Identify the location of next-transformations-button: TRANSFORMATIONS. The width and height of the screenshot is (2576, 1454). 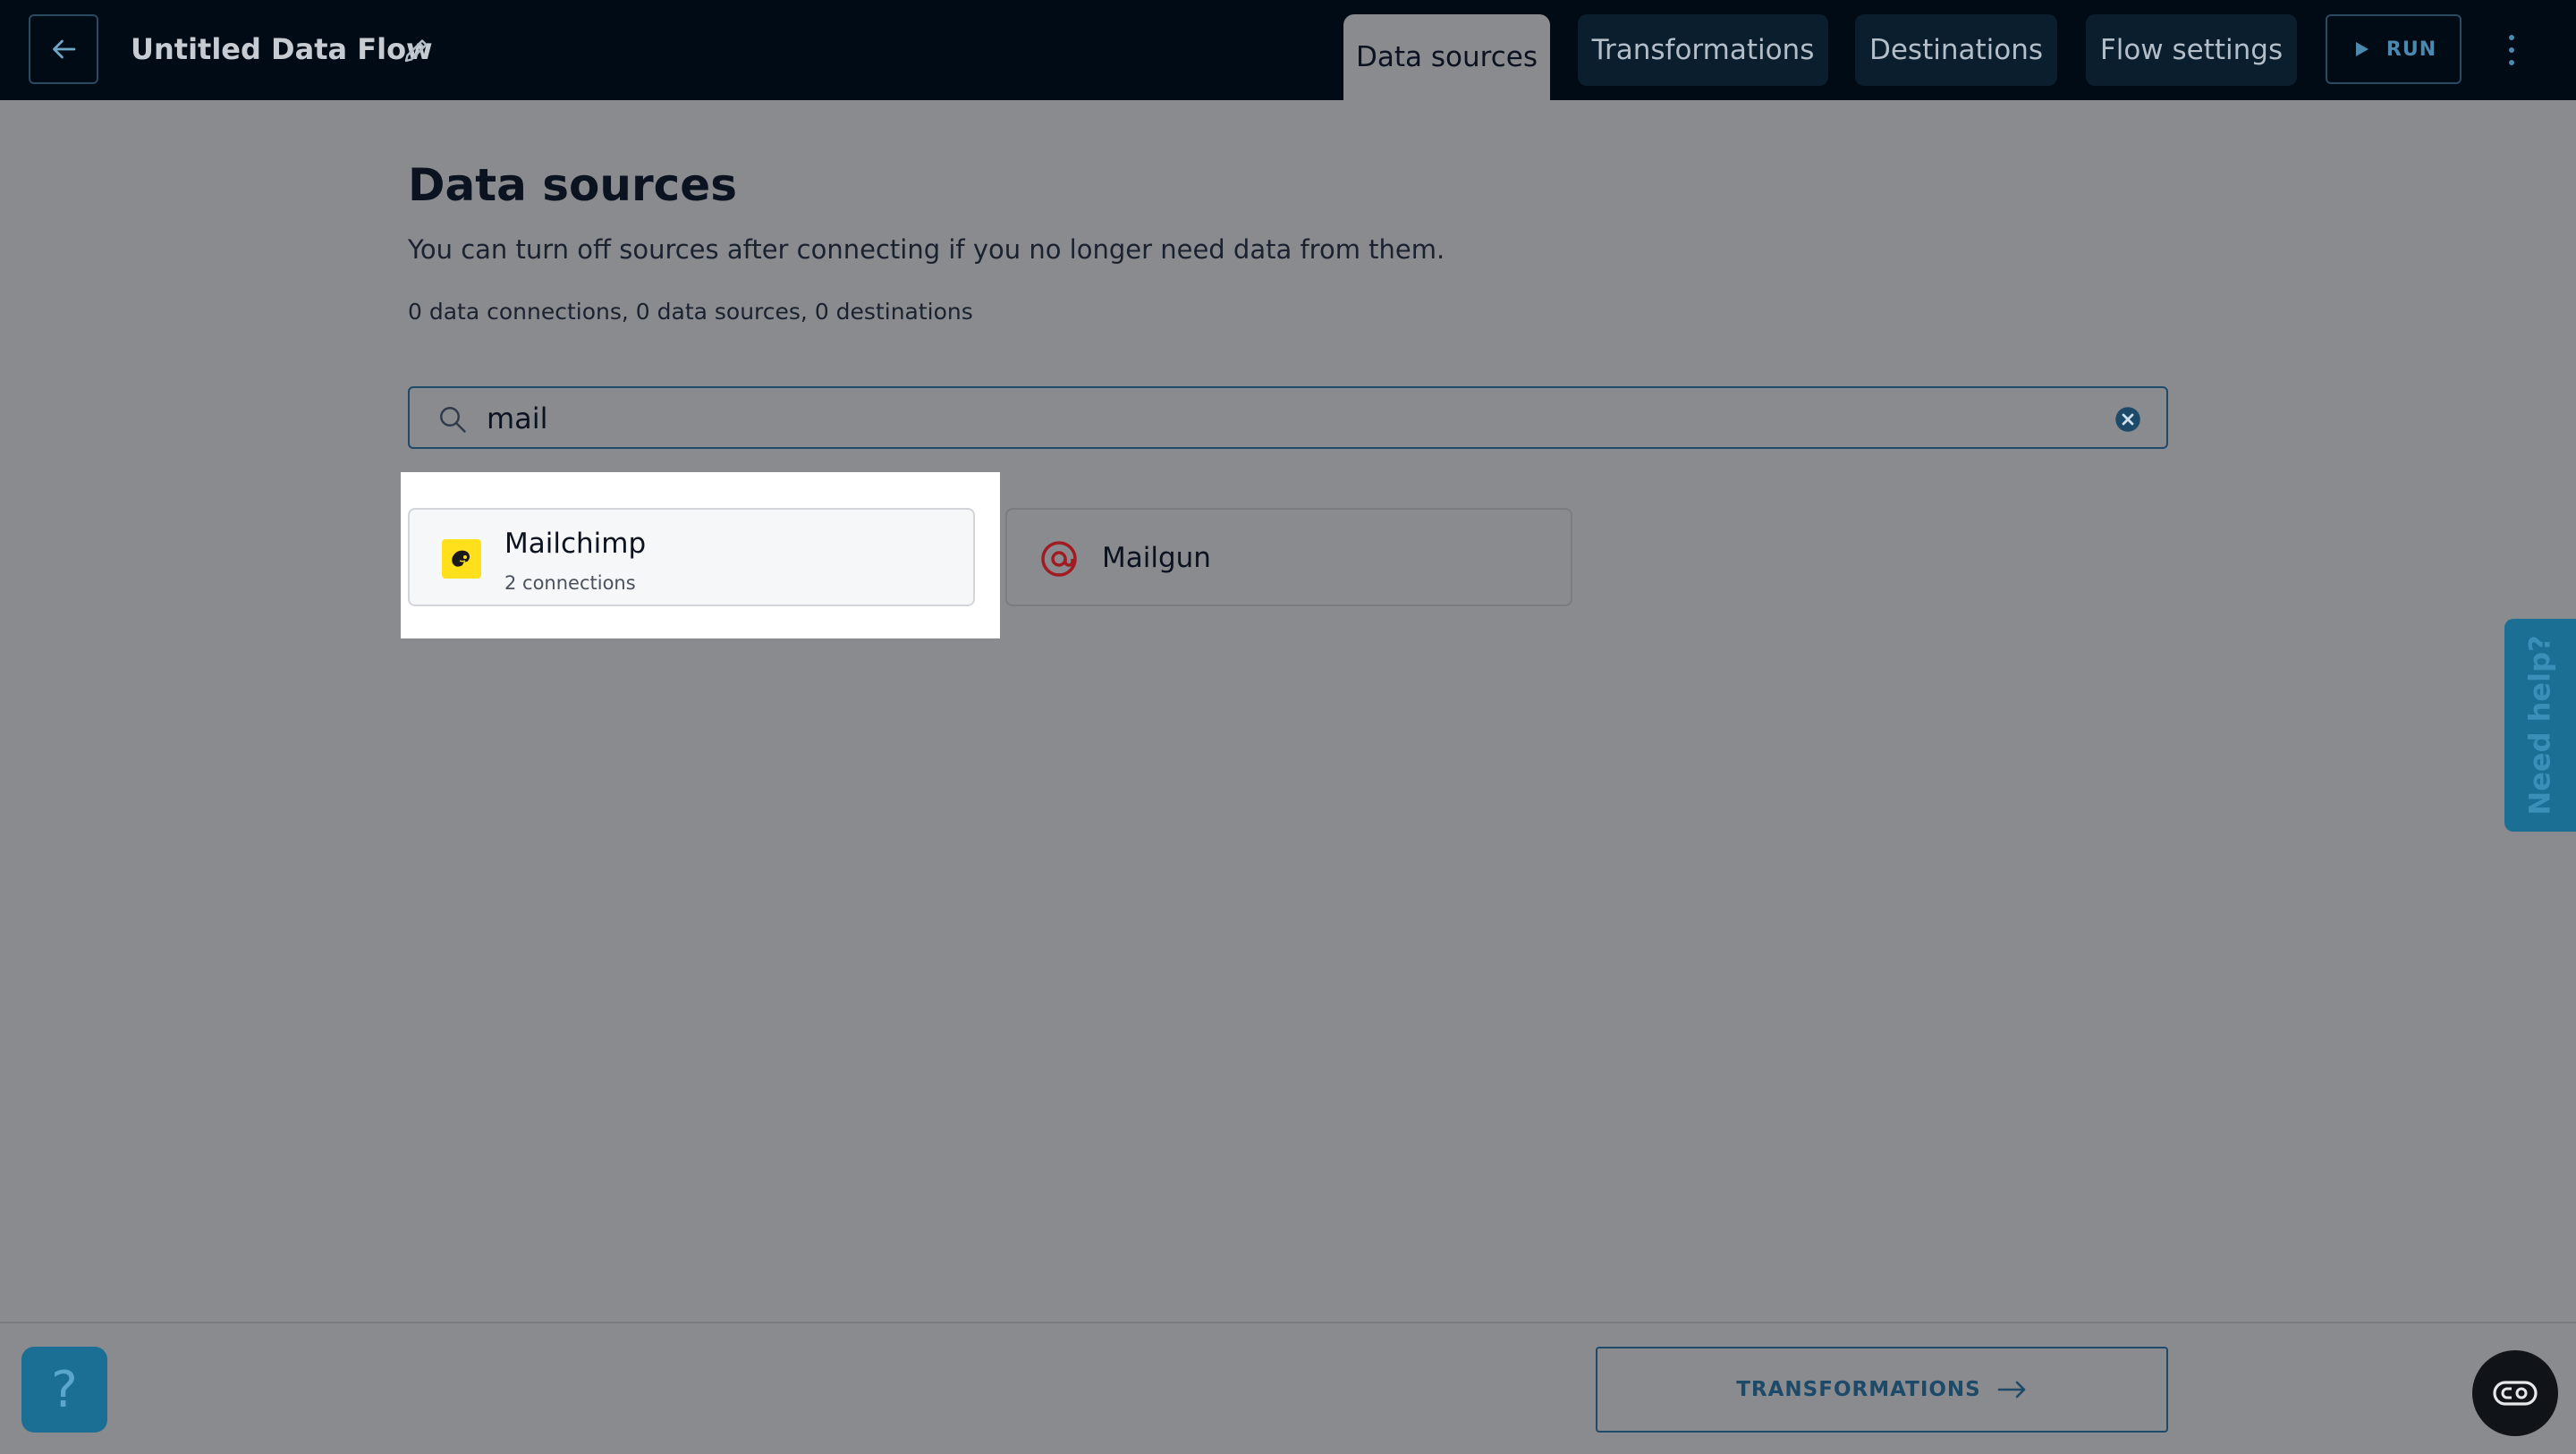
(1882, 1390).